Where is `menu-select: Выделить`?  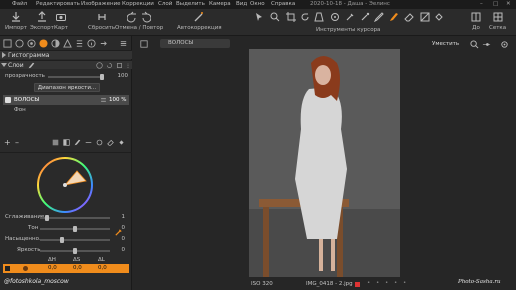
menu-select: Выделить is located at coordinates (190, 4).